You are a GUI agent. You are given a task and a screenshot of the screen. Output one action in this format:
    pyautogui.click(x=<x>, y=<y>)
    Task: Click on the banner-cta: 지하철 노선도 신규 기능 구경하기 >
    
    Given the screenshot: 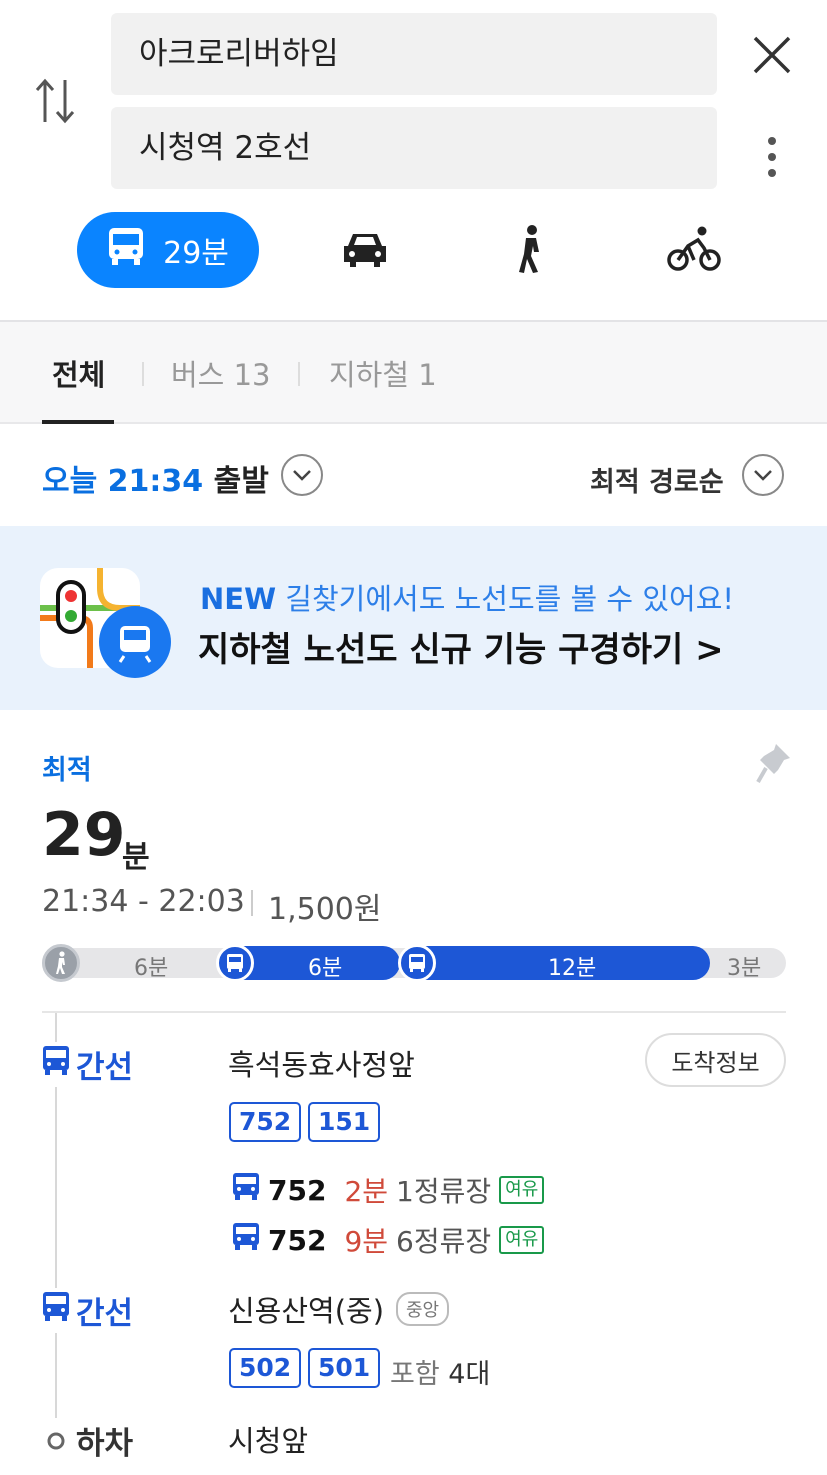 What is the action you would take?
    pyautogui.click(x=461, y=650)
    